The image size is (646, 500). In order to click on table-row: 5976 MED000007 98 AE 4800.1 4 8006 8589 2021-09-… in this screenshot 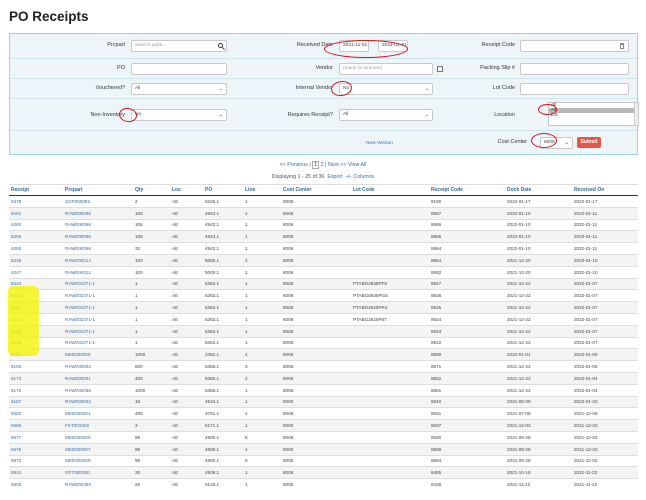, I will do `click(323, 449)`.